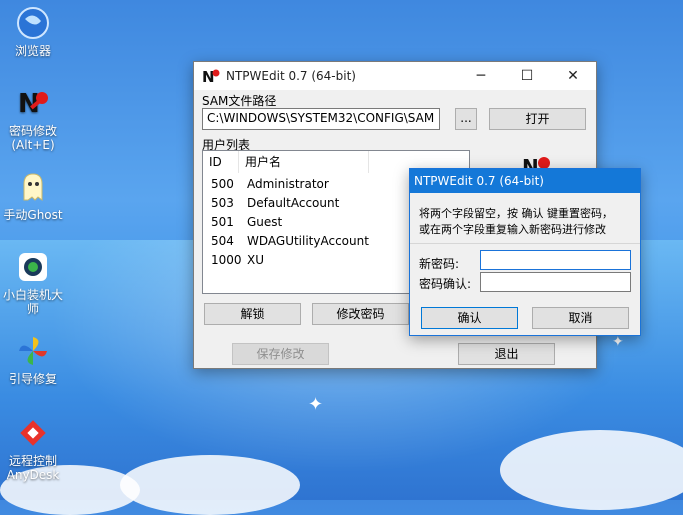 The height and width of the screenshot is (515, 683). What do you see at coordinates (555, 282) in the screenshot?
I see `confirm-password-input` at bounding box center [555, 282].